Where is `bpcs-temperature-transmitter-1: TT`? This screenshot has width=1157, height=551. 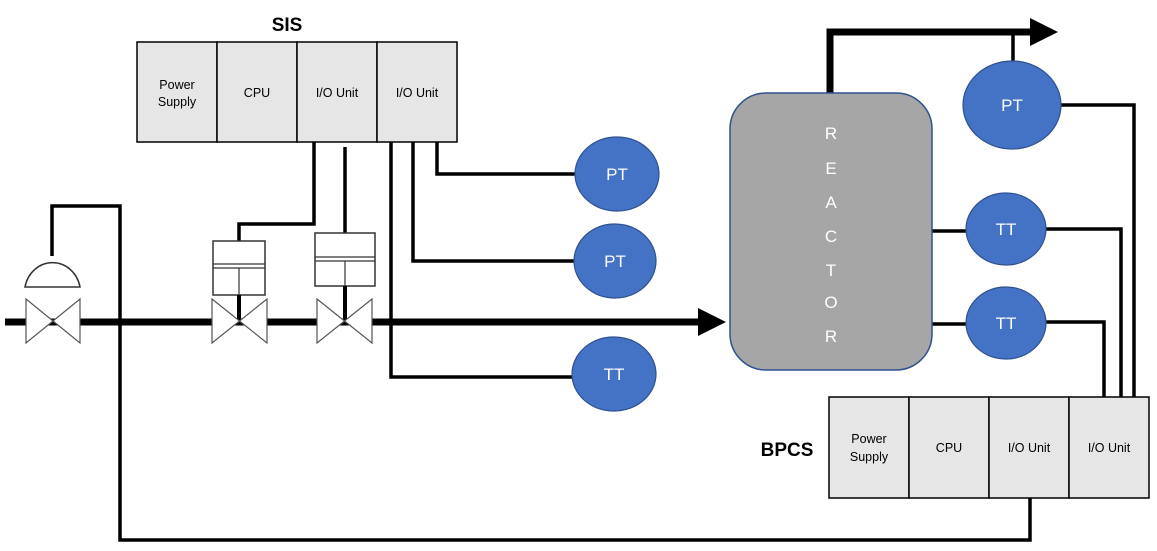 bpcs-temperature-transmitter-1: TT is located at coordinates (1006, 229).